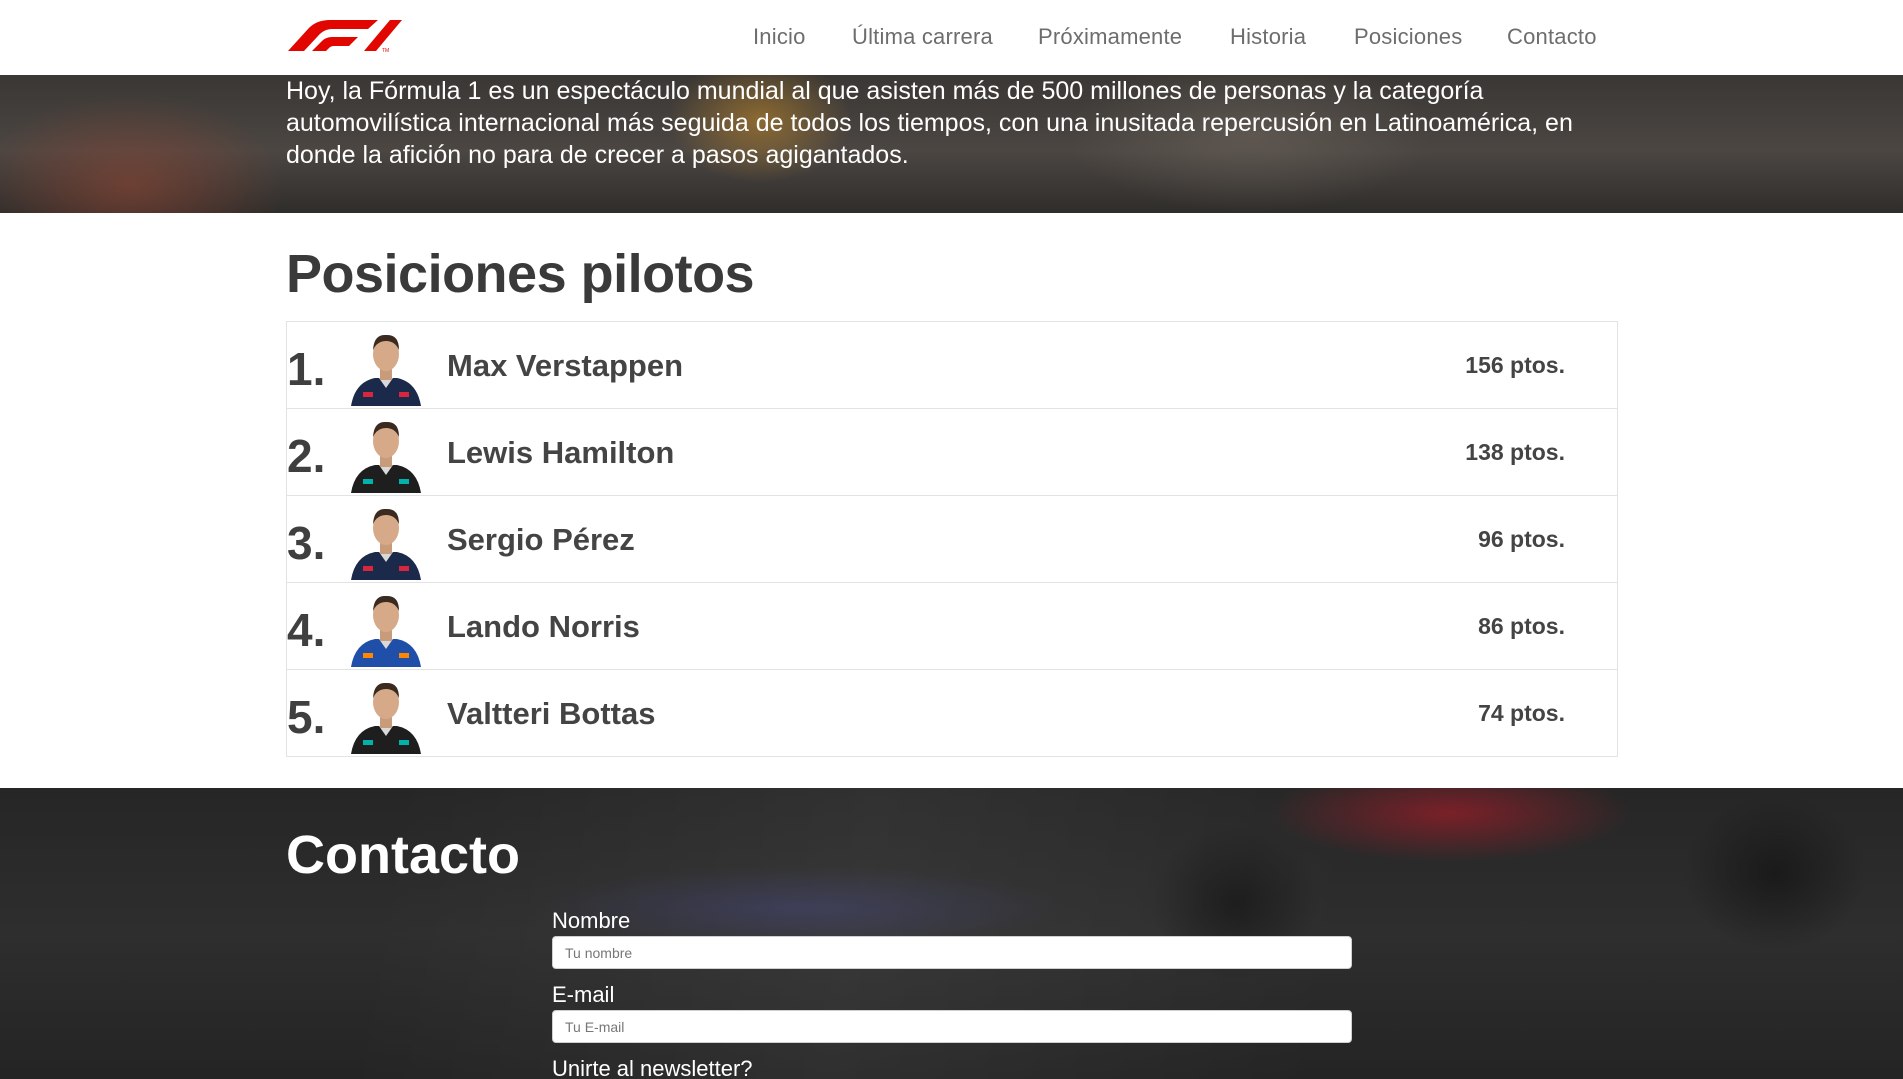  I want to click on nav-ultima-carrera: Última carrera, so click(922, 37).